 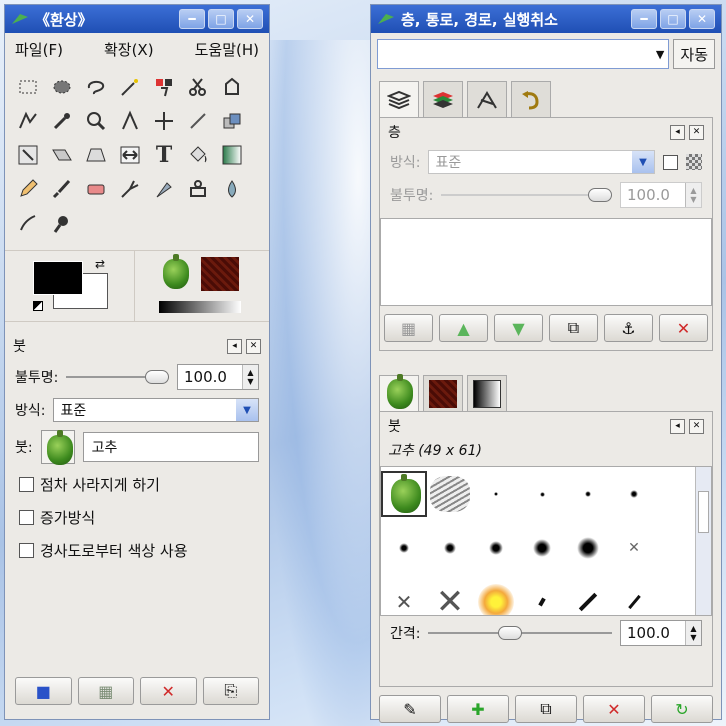 What do you see at coordinates (696, 426) in the screenshot?
I see `close-tab-icon: ✕` at bounding box center [696, 426].